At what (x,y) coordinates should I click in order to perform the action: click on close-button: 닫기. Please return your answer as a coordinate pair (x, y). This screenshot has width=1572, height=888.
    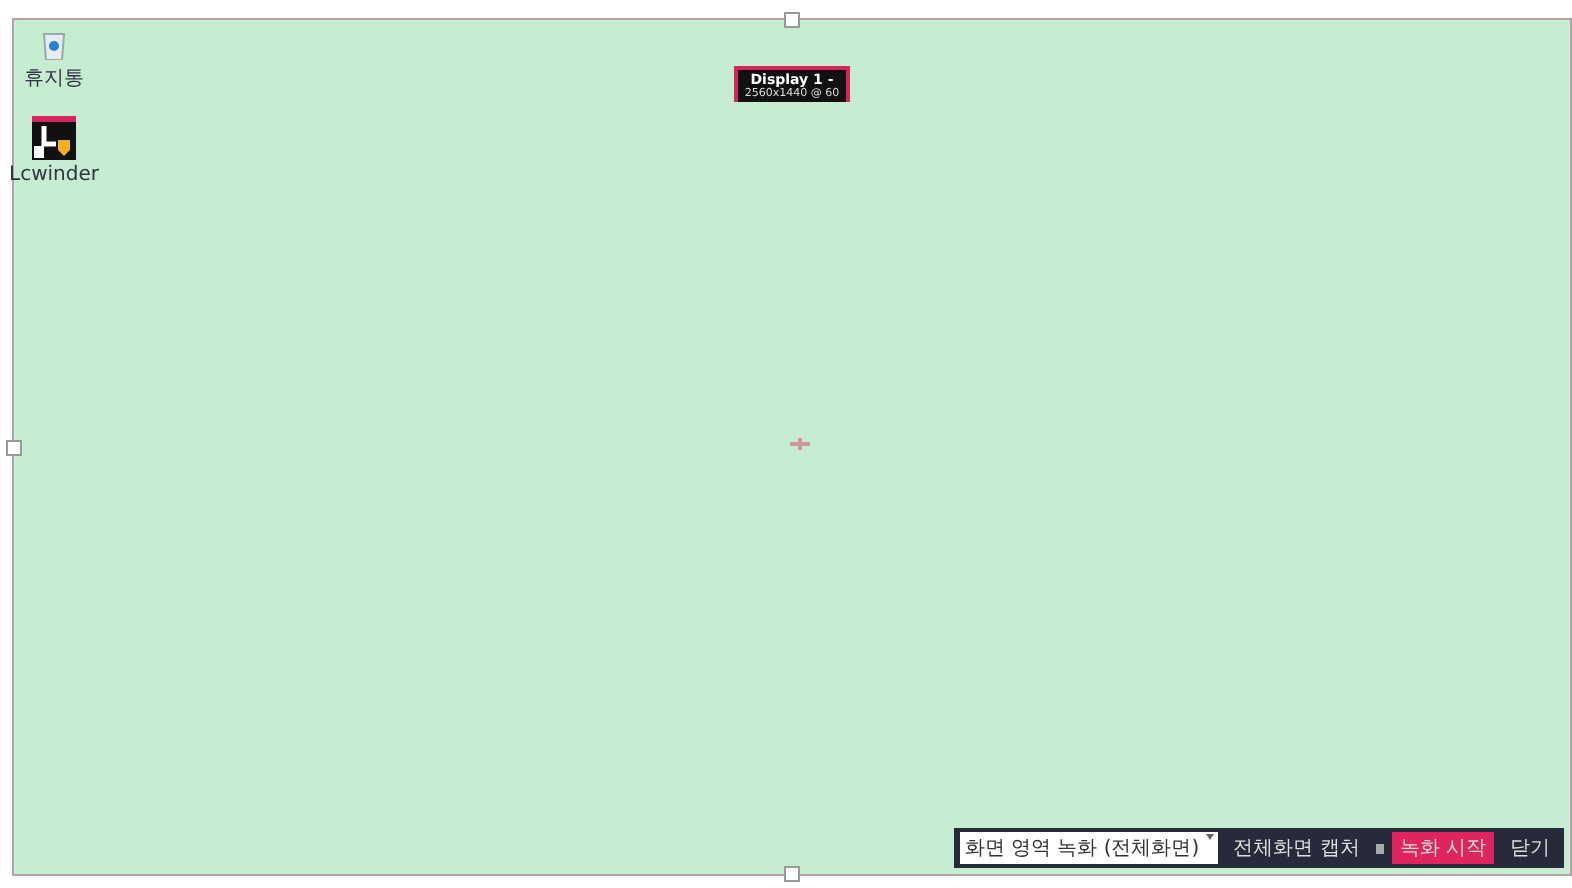
    Looking at the image, I should click on (1530, 848).